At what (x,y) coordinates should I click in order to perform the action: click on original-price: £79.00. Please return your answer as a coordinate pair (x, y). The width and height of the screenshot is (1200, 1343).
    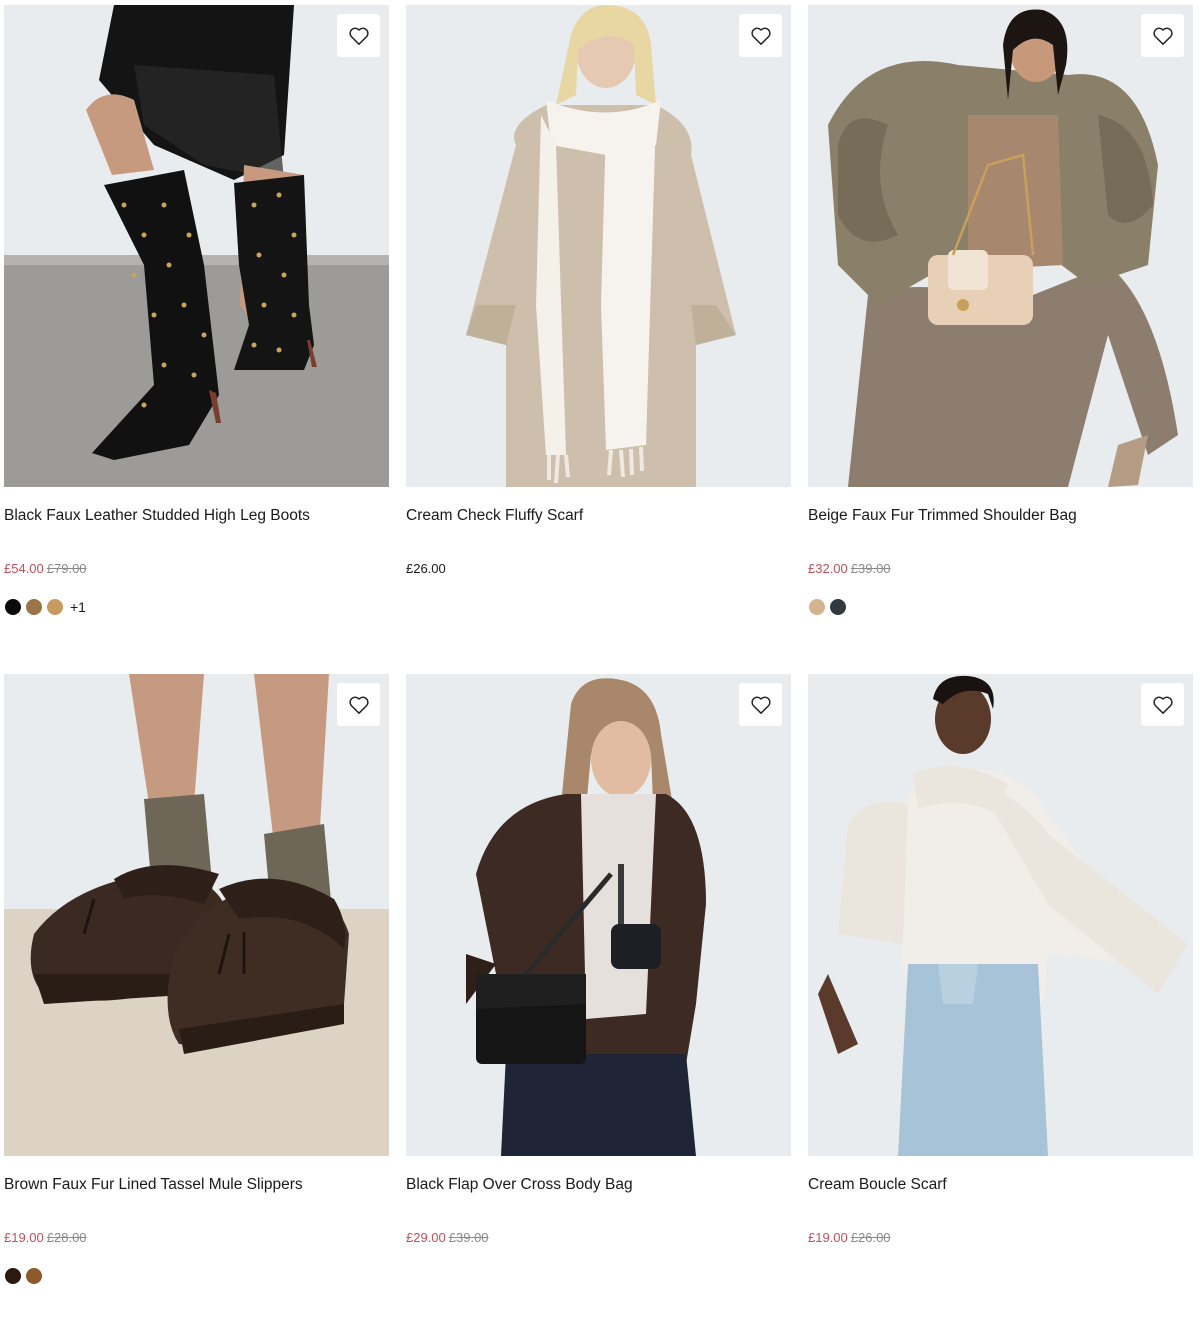
    Looking at the image, I should click on (66, 568).